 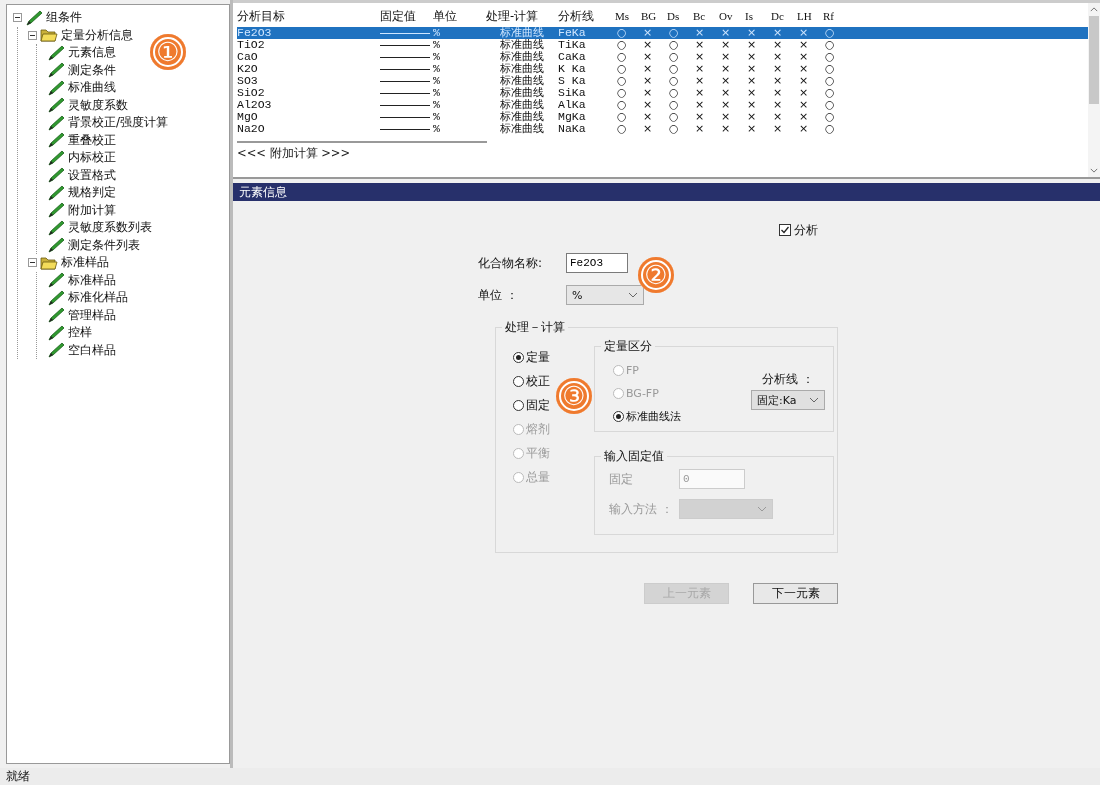 I want to click on tree-item: 标准化样品, so click(x=98, y=298).